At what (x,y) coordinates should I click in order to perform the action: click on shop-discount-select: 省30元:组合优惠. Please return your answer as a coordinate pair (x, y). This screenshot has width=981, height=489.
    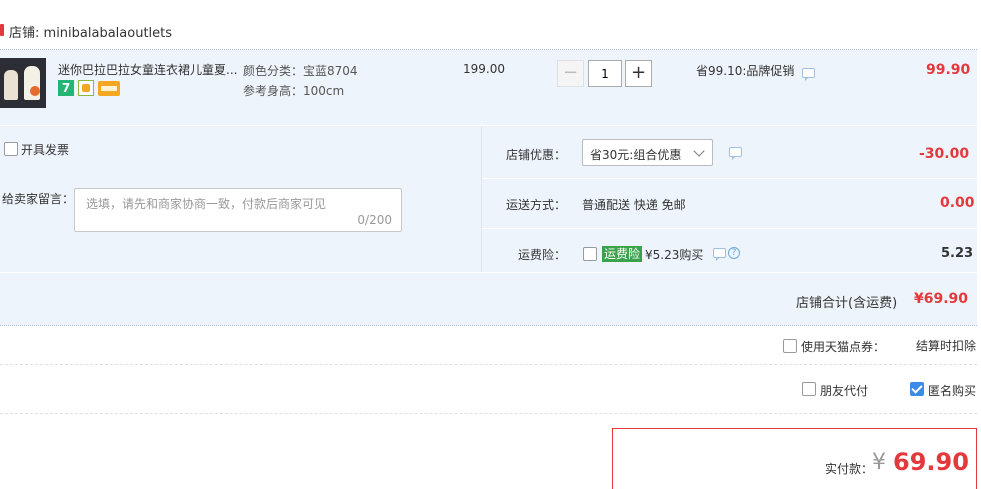
    Looking at the image, I should click on (647, 152).